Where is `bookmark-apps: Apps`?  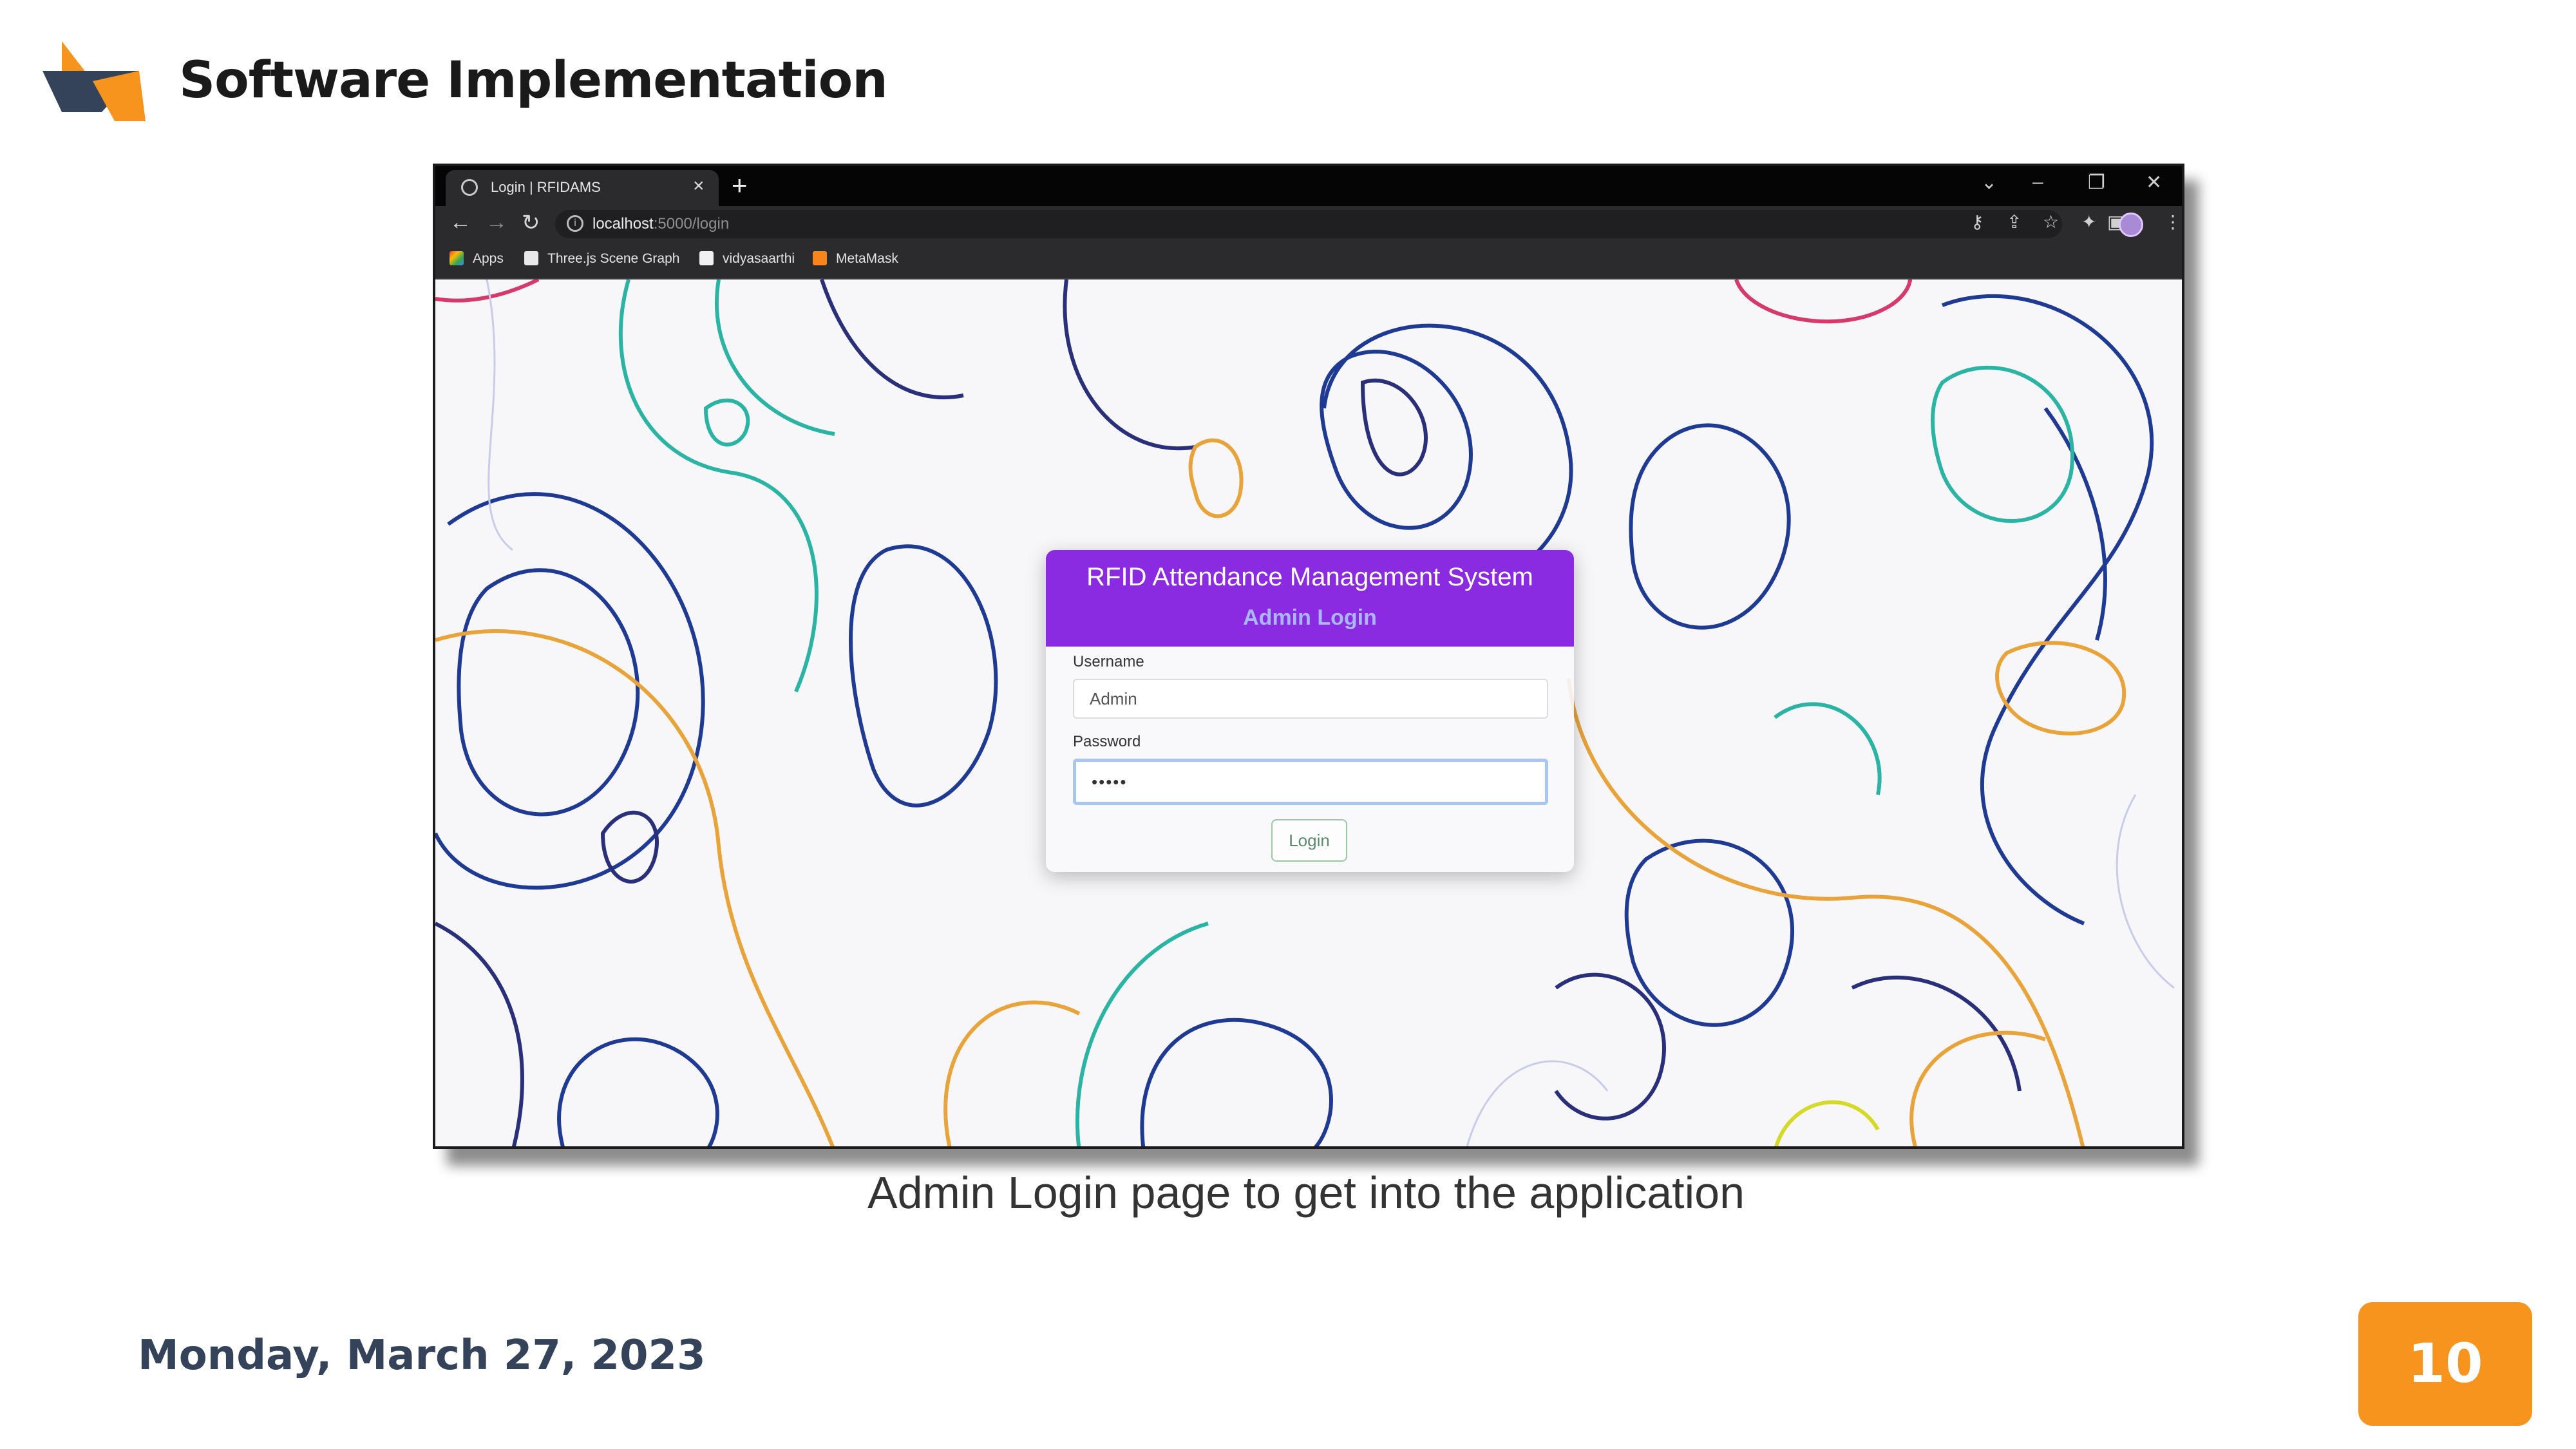 bookmark-apps: Apps is located at coordinates (477, 259).